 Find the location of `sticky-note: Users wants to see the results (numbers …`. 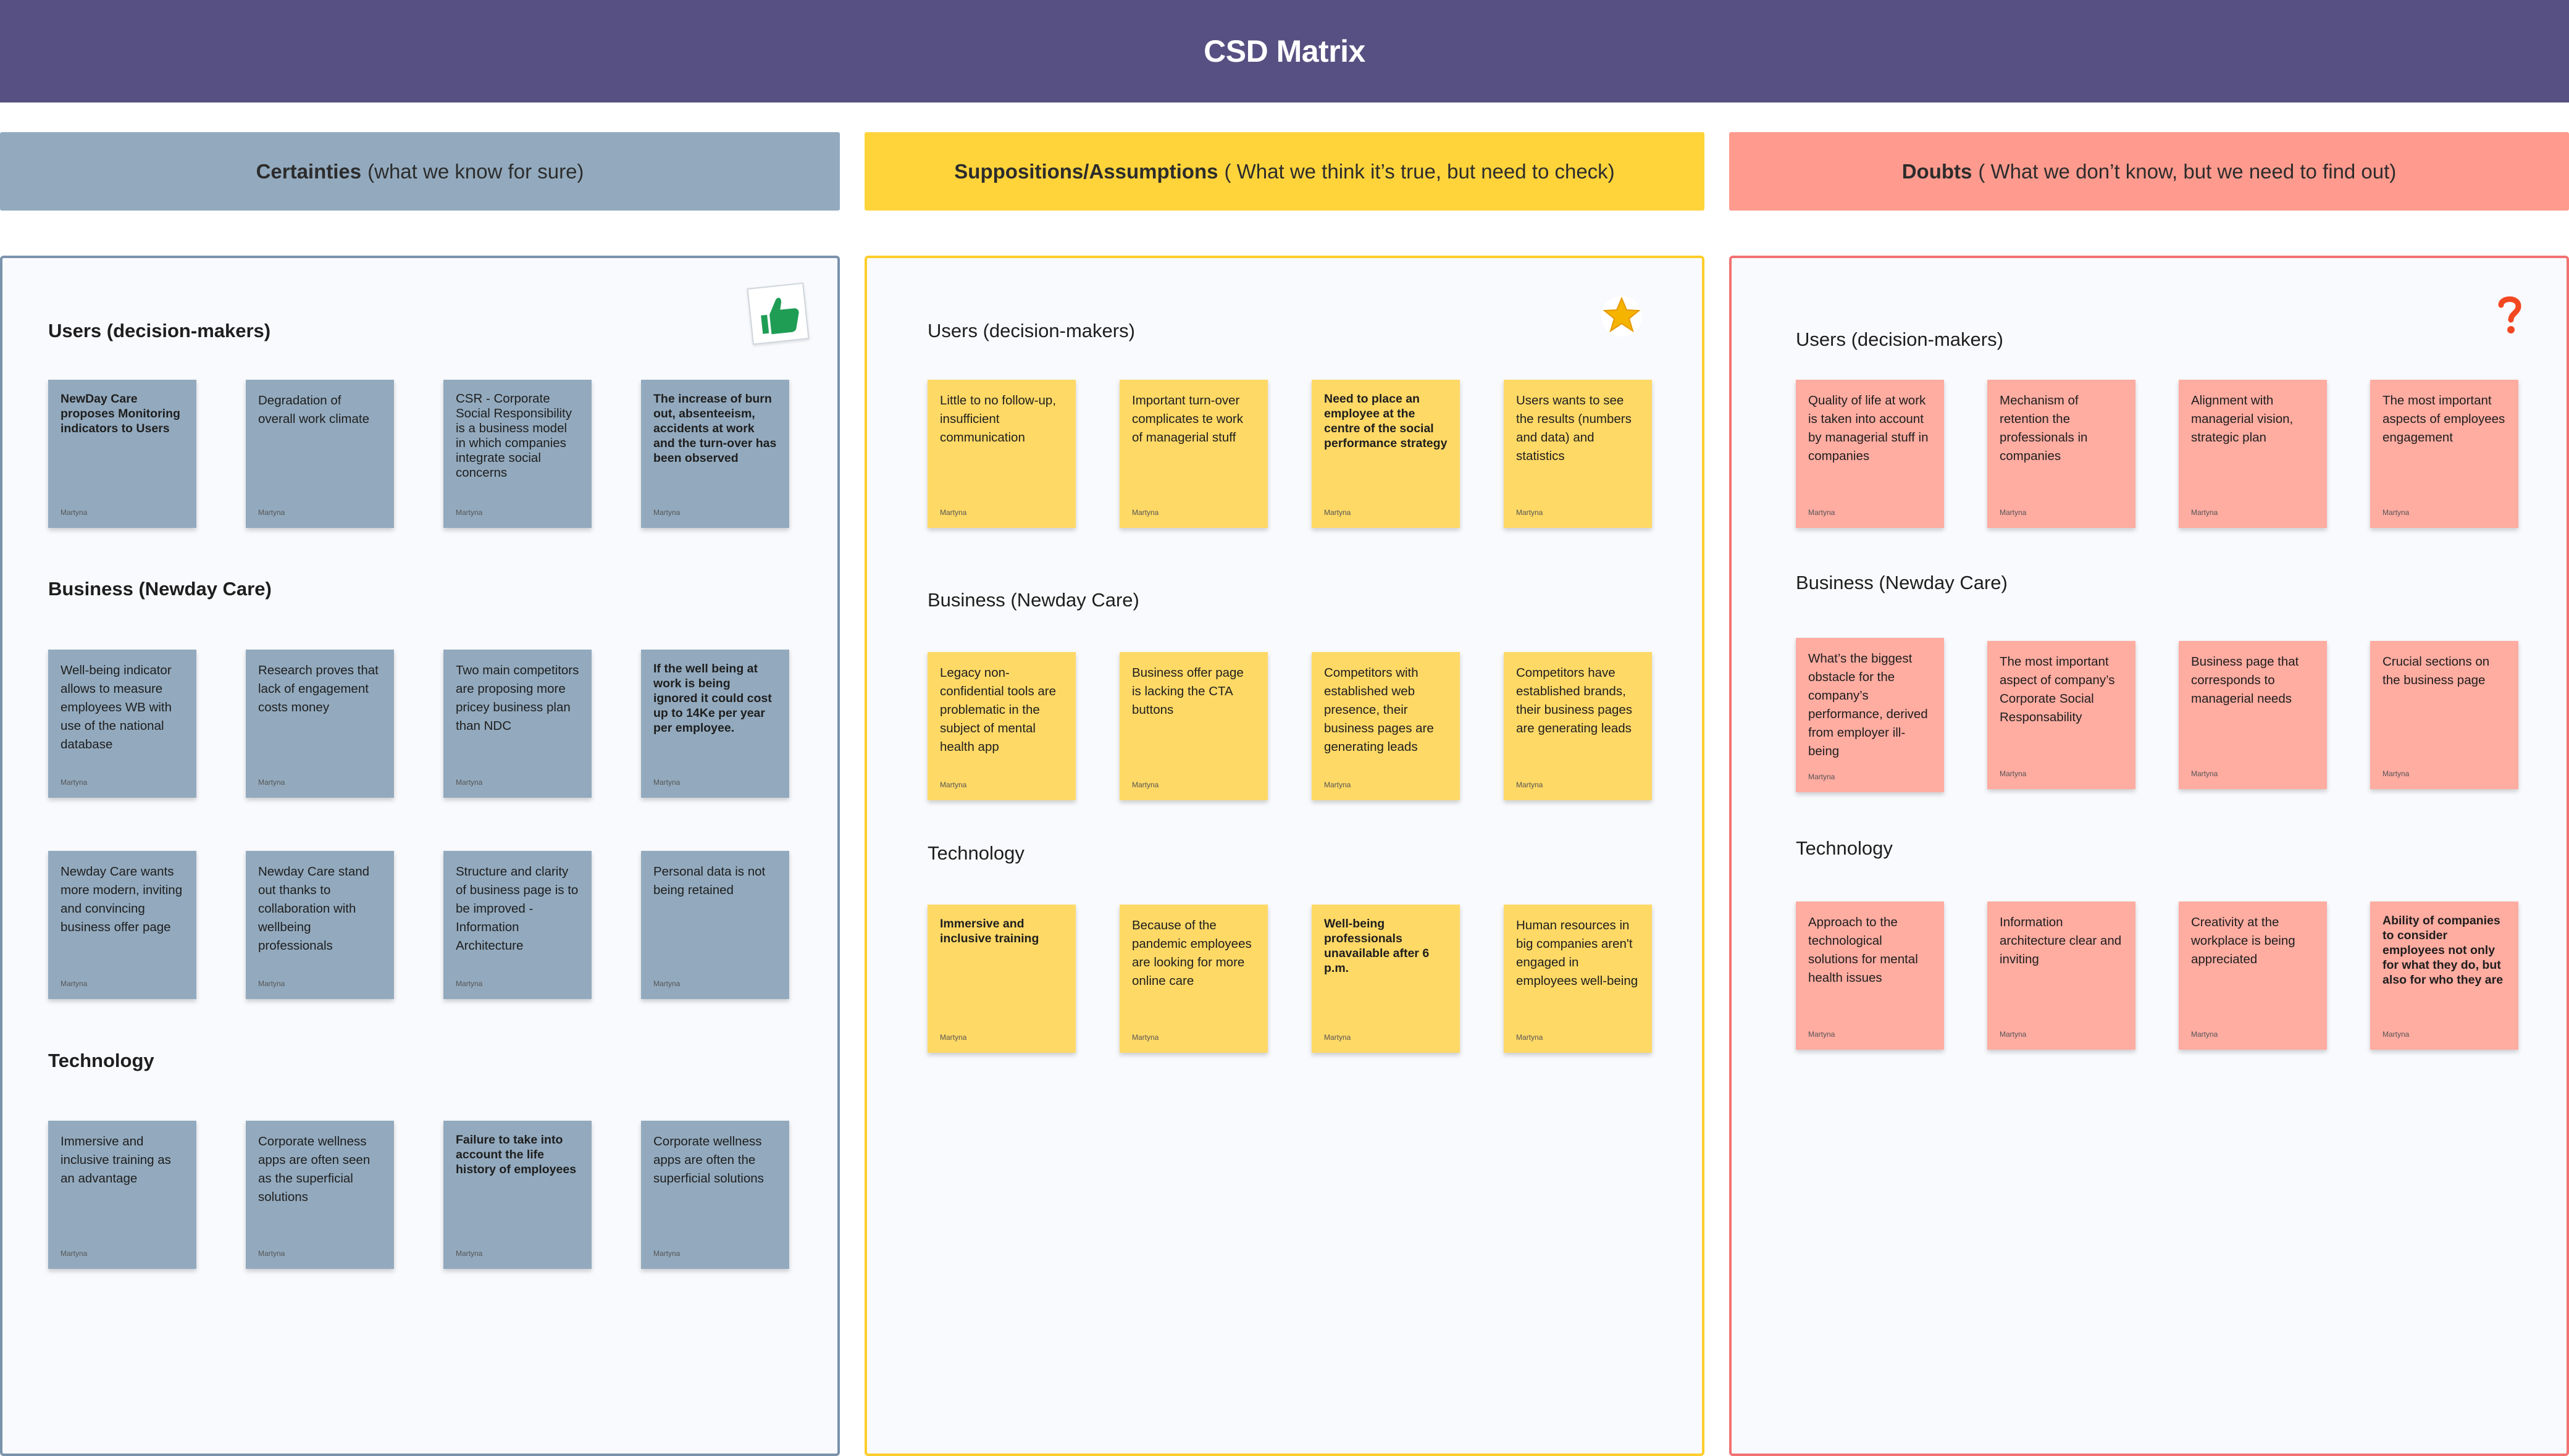

sticky-note: Users wants to see the results (numbers … is located at coordinates (1578, 454).